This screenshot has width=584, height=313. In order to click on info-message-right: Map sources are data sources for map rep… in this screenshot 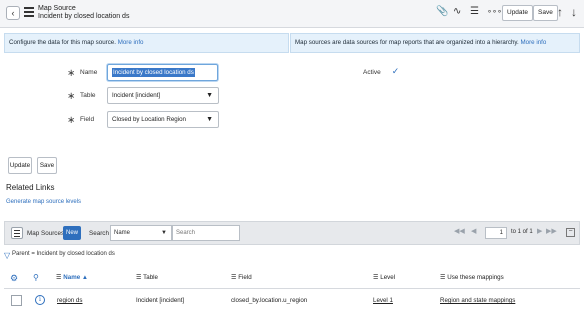, I will do `click(435, 43)`.